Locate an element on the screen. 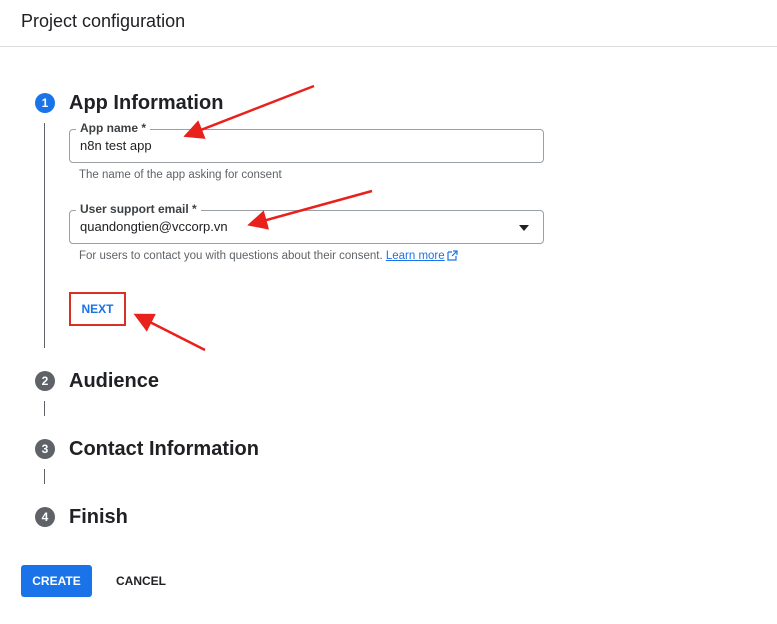 Image resolution: width=777 pixels, height=624 pixels. header-bar: Project configuration is located at coordinates (388, 23).